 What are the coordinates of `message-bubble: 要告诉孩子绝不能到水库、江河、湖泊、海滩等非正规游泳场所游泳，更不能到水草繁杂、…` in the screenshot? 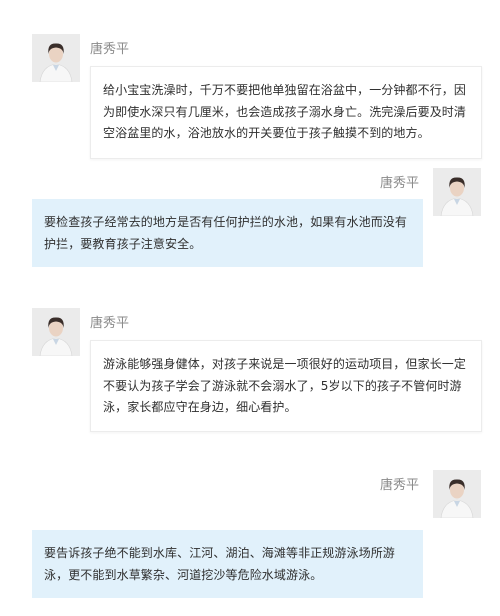 It's located at (227, 564).